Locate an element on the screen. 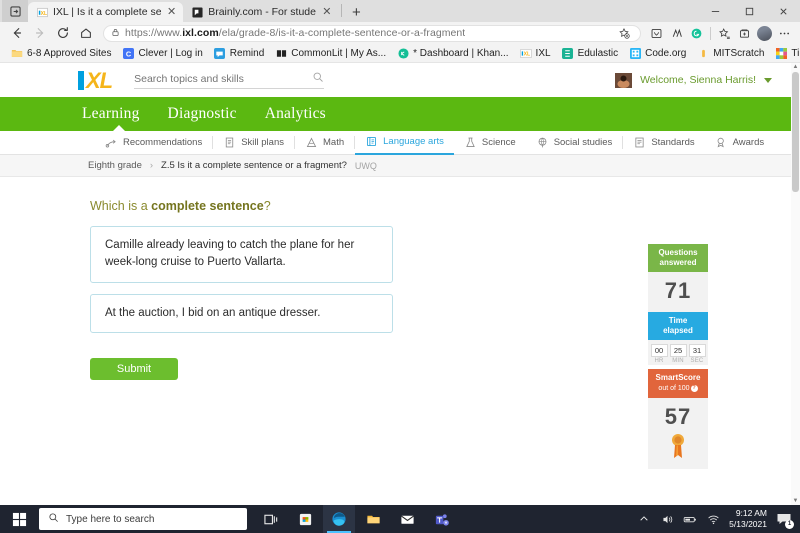 Image resolution: width=800 pixels, height=533 pixels. standards-icon is located at coordinates (639, 142).